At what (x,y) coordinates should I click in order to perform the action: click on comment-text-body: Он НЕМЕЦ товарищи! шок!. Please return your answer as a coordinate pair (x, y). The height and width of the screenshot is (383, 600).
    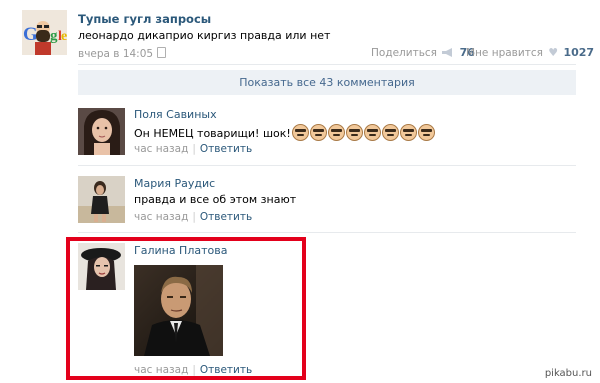
    Looking at the image, I should click on (212, 133).